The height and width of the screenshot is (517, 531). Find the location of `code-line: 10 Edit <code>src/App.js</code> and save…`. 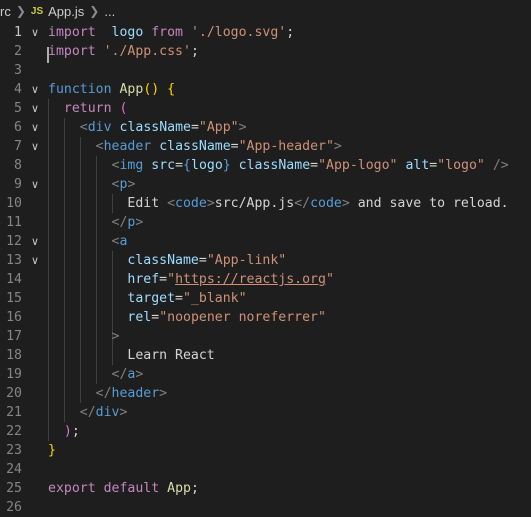

code-line: 10 Edit <code>src/App.js</code> and save… is located at coordinates (265, 203).